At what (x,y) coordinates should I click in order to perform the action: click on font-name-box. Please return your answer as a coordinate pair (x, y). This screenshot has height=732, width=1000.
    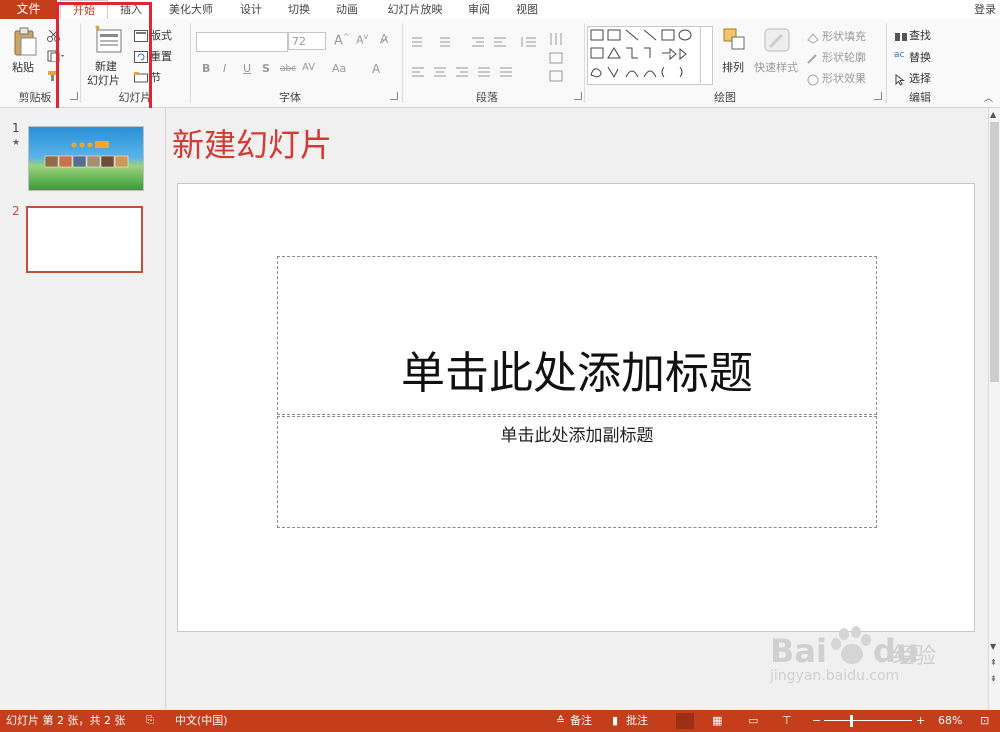
    Looking at the image, I should click on (242, 42).